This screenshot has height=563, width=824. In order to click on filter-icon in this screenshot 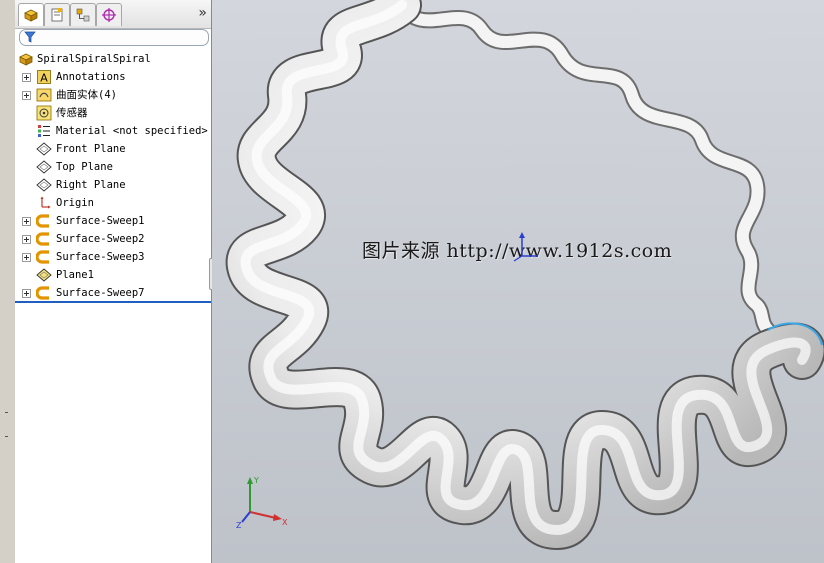, I will do `click(30, 37)`.